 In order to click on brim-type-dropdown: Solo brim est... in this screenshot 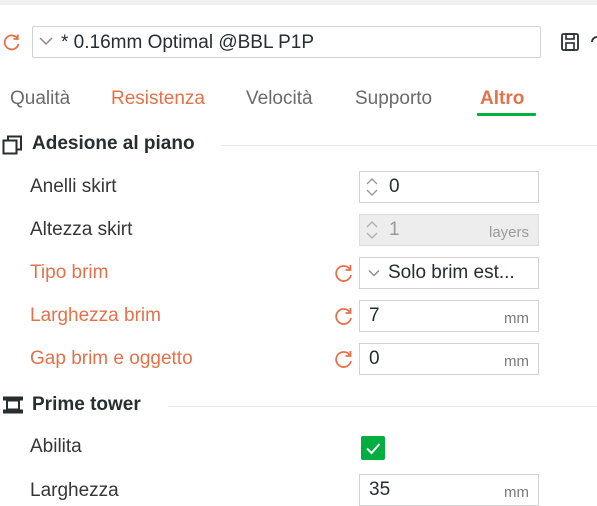, I will do `click(449, 273)`.